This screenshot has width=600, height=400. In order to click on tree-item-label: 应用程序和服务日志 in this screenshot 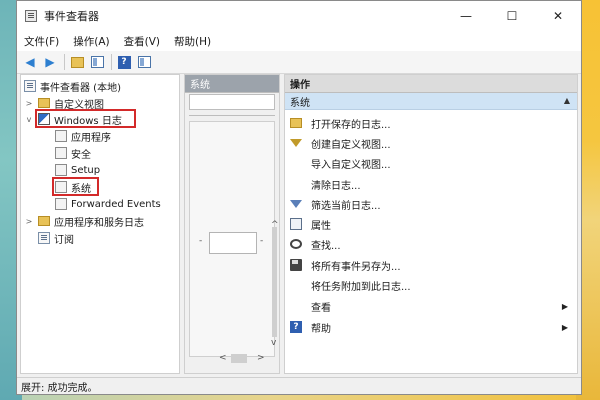, I will do `click(99, 223)`.